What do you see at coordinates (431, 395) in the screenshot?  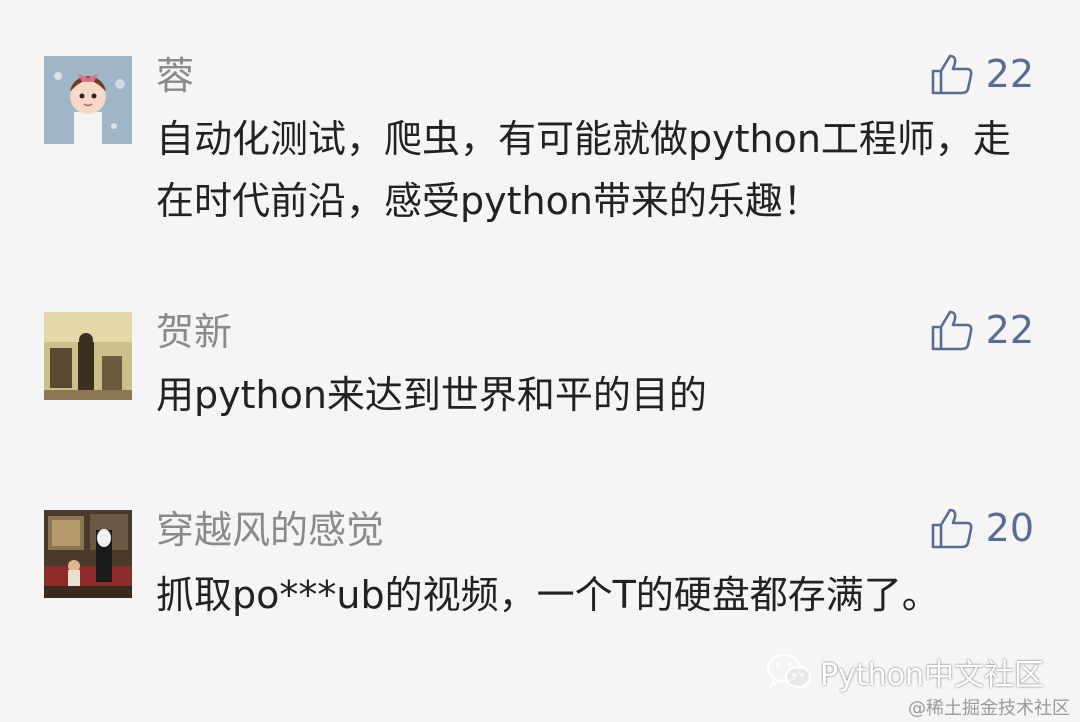 I see `comment-text: 用python来达到世界和平的目的` at bounding box center [431, 395].